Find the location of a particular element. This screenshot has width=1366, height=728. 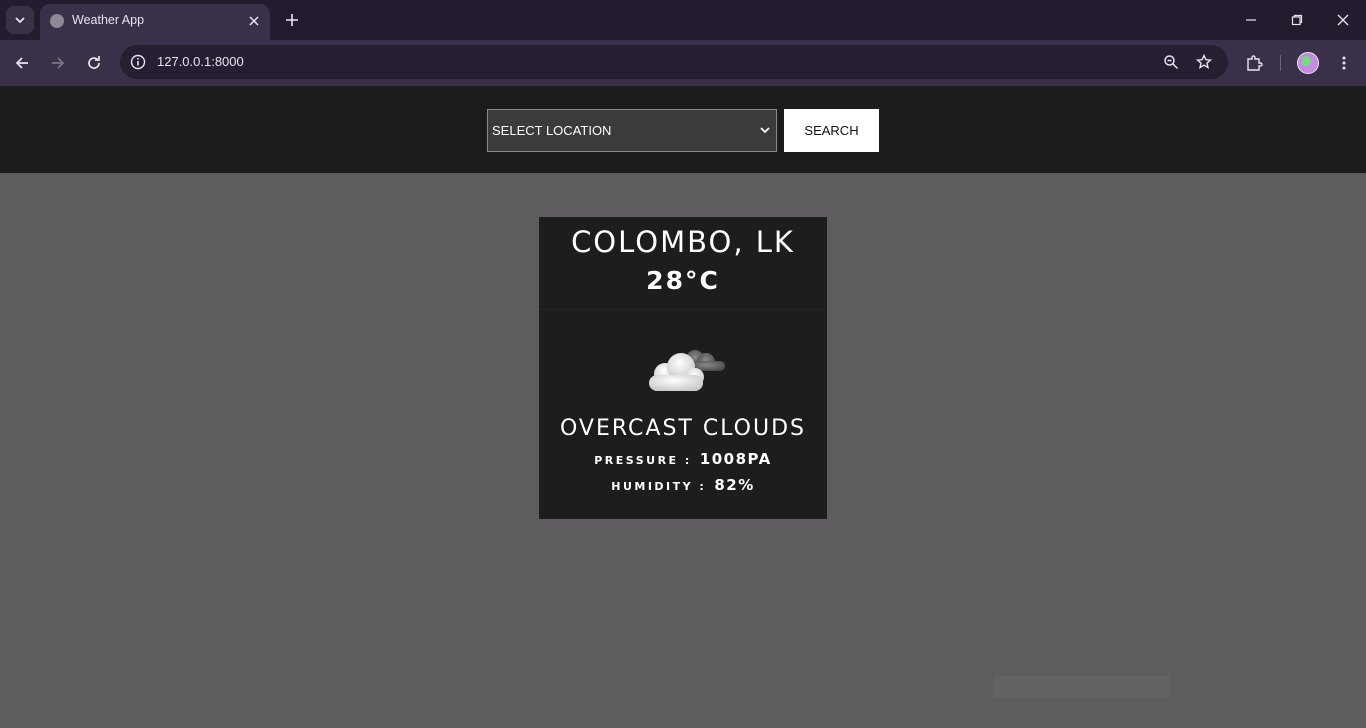

arrow-right-icon is located at coordinates (58, 63).